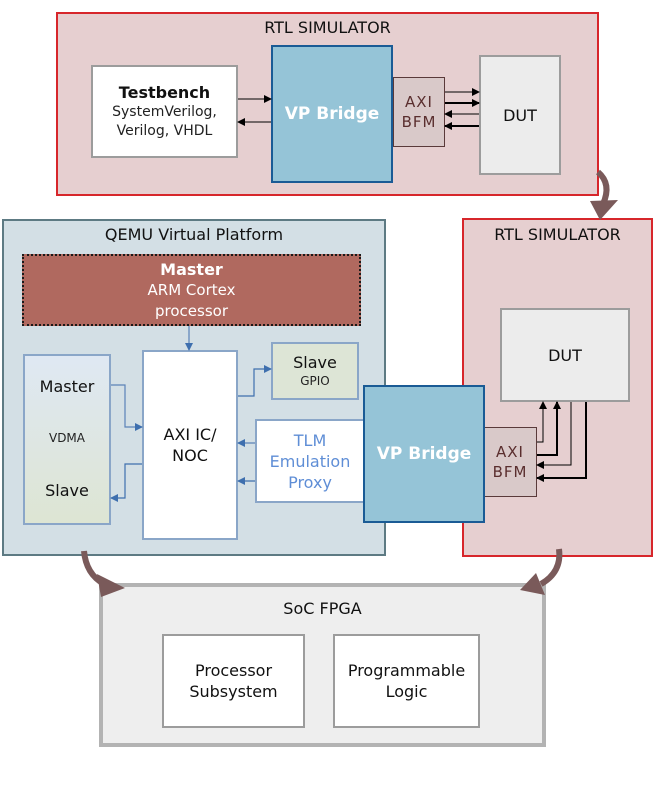  What do you see at coordinates (164, 131) in the screenshot?
I see `testbench-lang-line2: Verilog, VHDL` at bounding box center [164, 131].